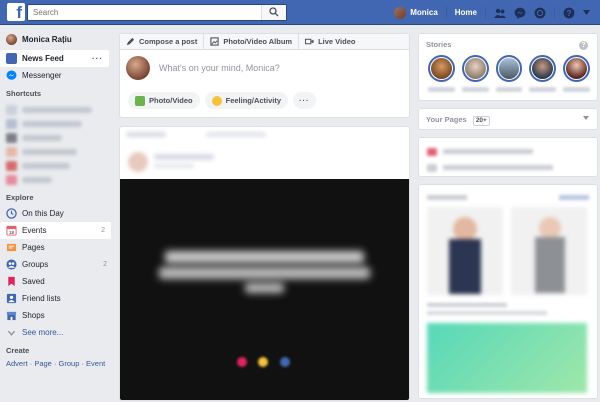  I want to click on shortcuts-title: Shortcuts, so click(24, 93).